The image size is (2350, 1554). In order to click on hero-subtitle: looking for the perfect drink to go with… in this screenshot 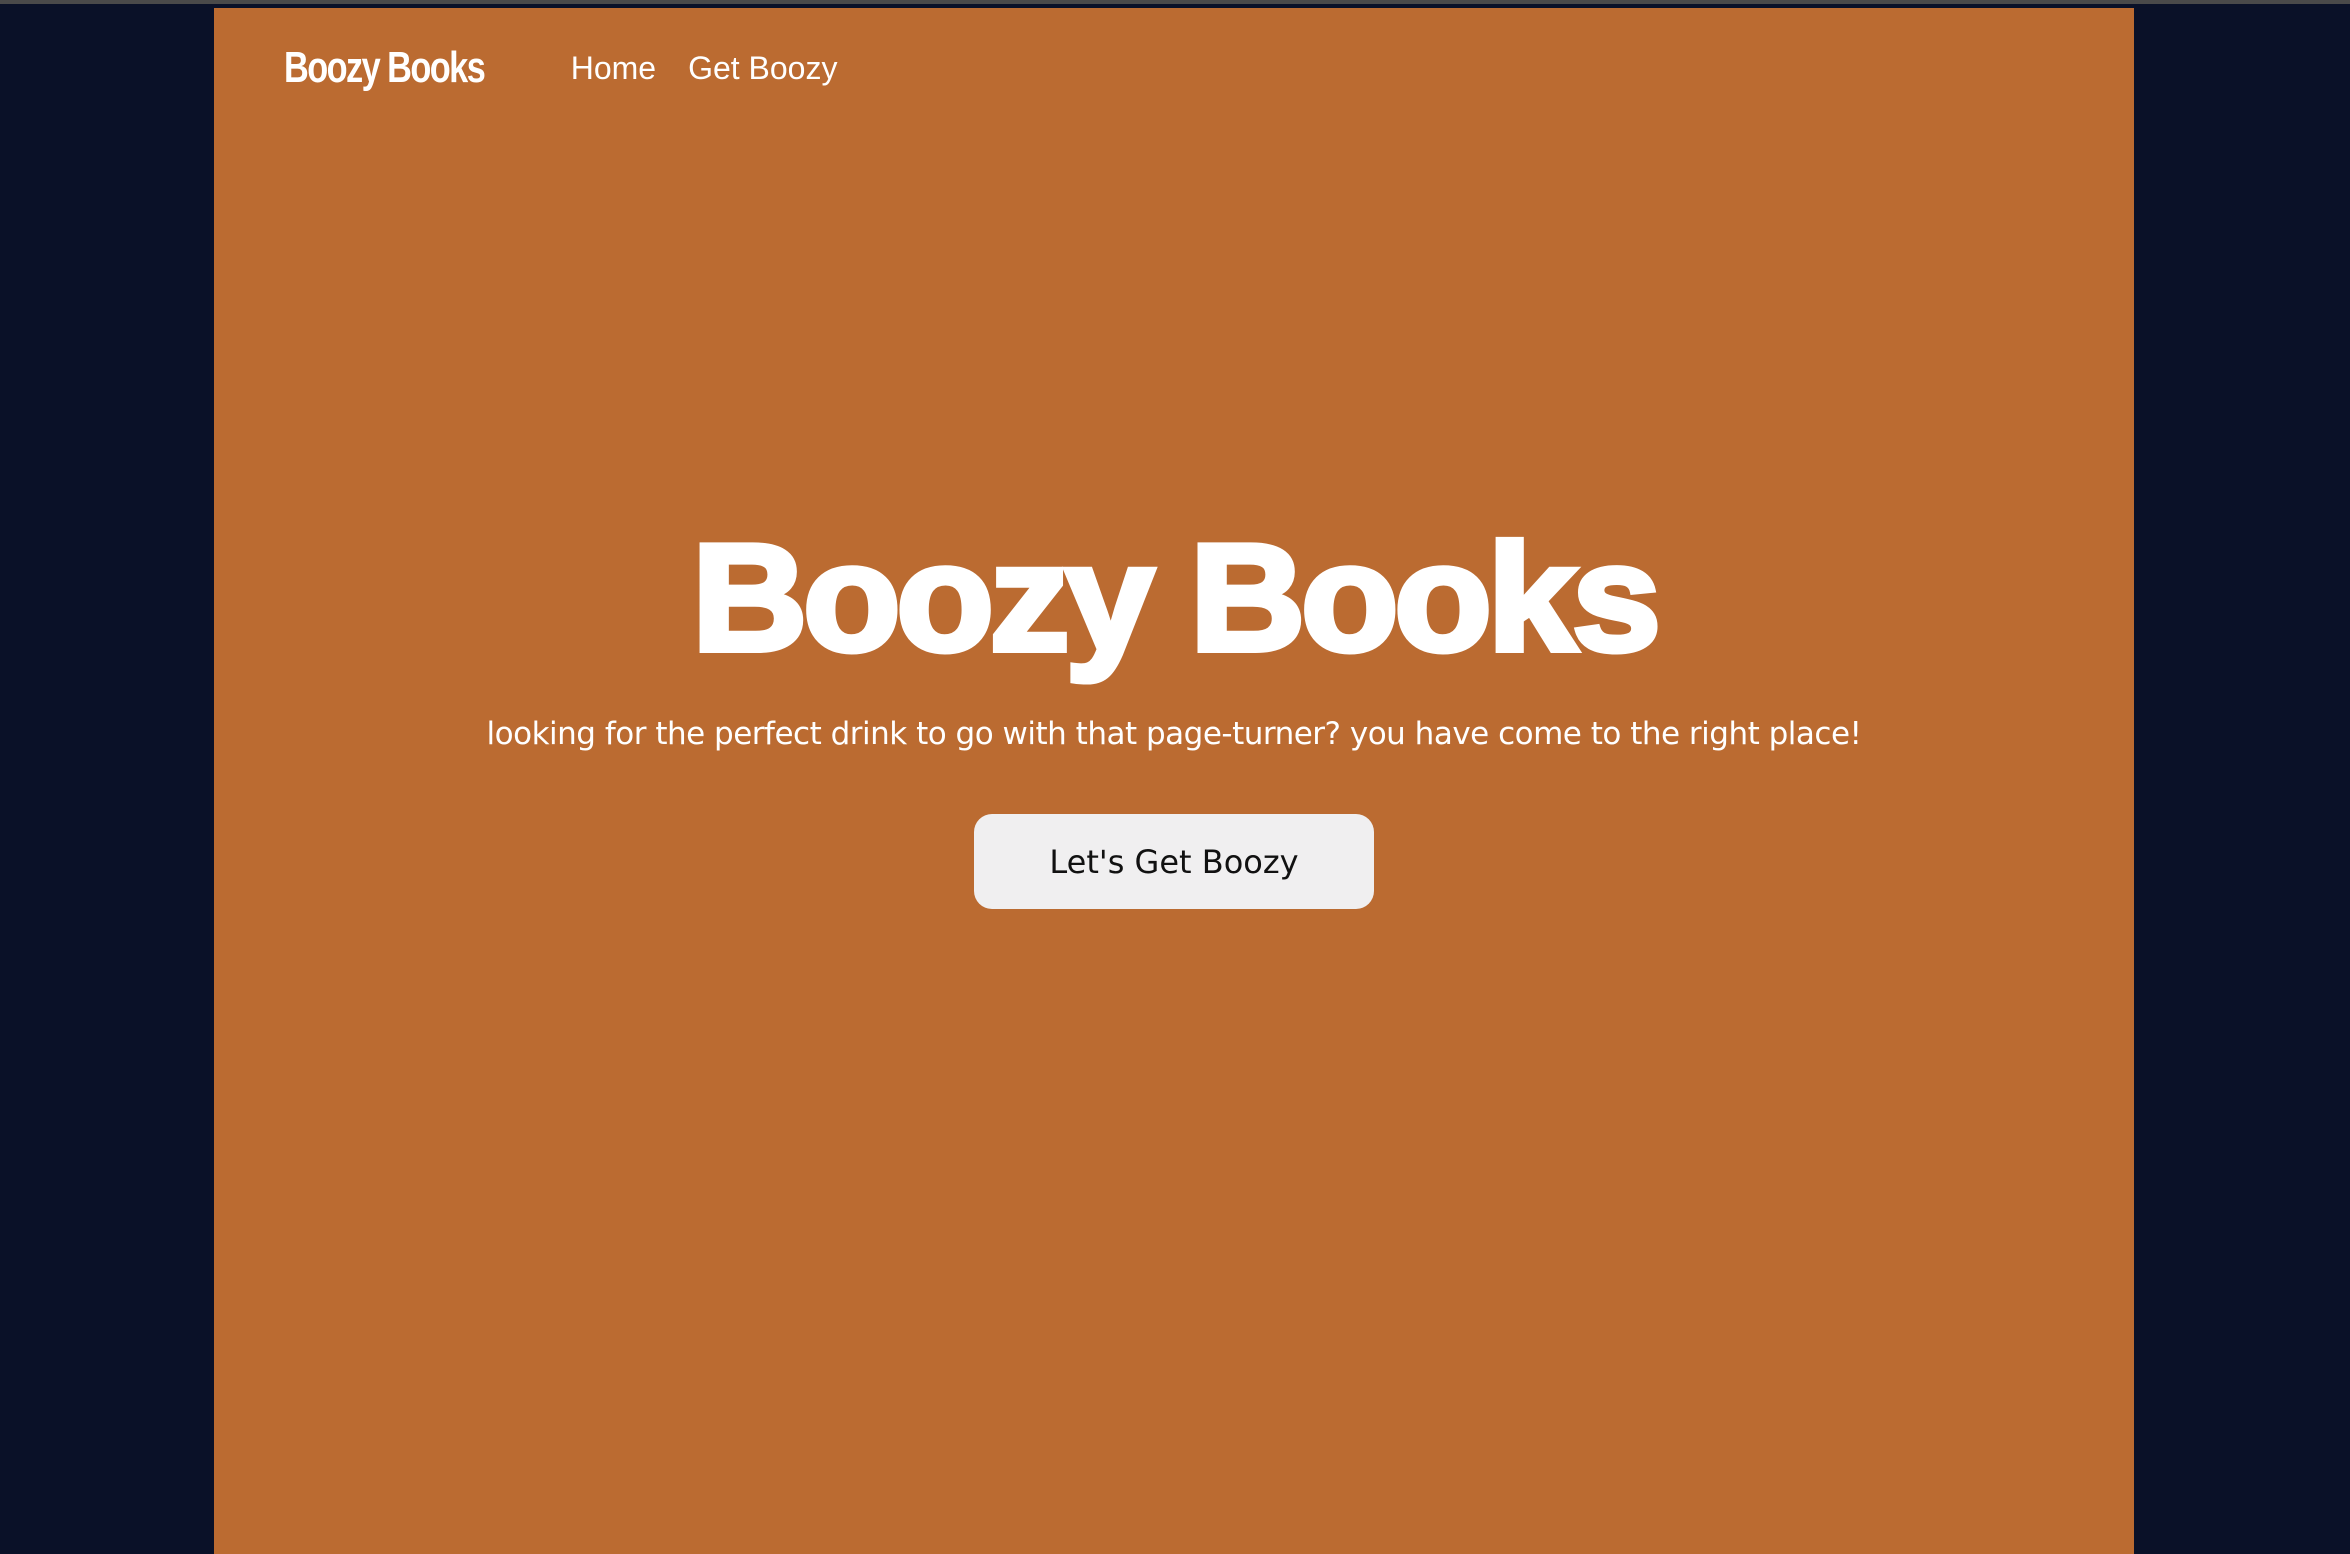, I will do `click(1174, 734)`.